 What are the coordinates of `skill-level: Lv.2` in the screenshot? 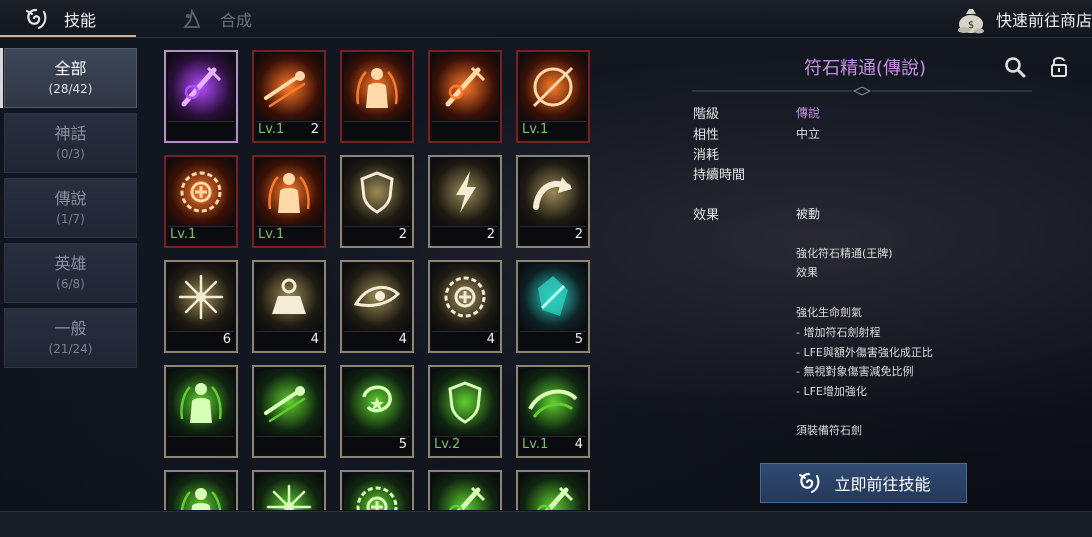 It's located at (447, 444).